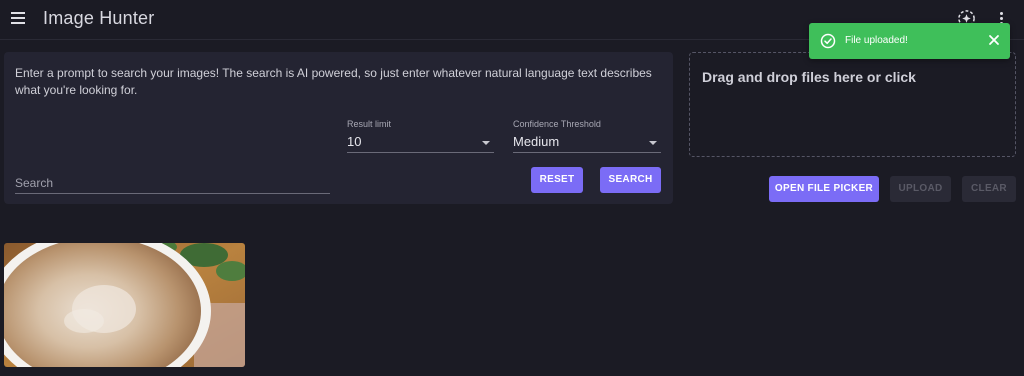 This screenshot has height=376, width=1024. I want to click on confidence-threshold-select: Confidence Threshold Medium, so click(587, 136).